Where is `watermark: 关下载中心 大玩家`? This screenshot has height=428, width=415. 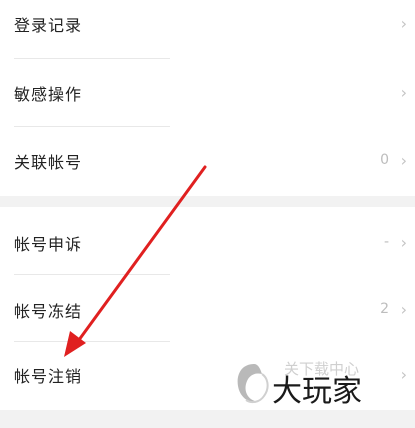
watermark: 关下载中心 大玩家 is located at coordinates (317, 383).